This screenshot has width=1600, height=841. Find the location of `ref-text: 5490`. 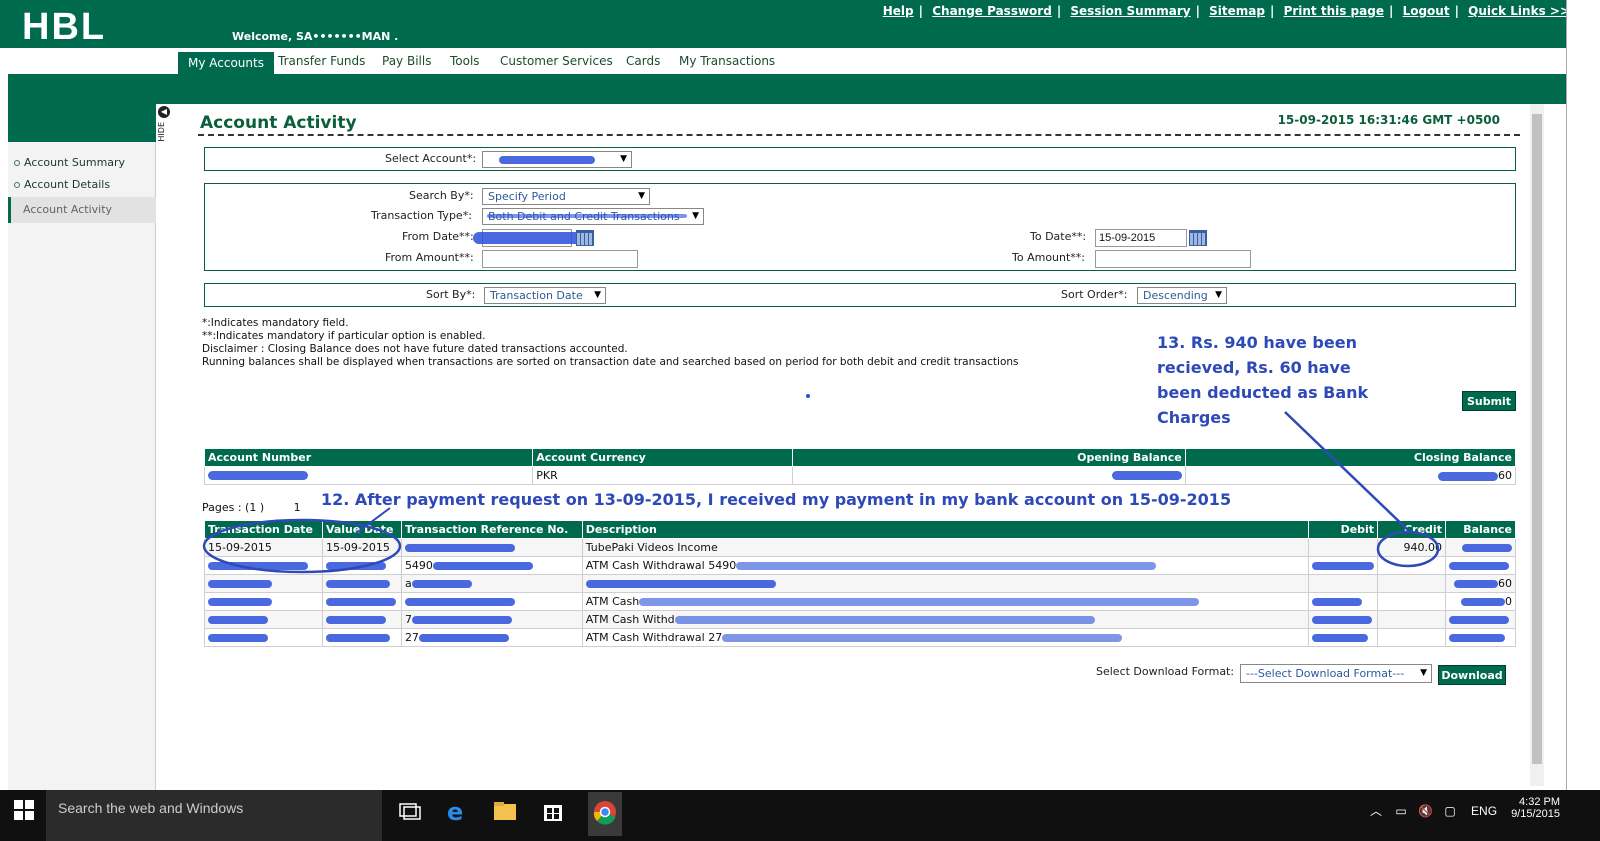

ref-text: 5490 is located at coordinates (418, 565).